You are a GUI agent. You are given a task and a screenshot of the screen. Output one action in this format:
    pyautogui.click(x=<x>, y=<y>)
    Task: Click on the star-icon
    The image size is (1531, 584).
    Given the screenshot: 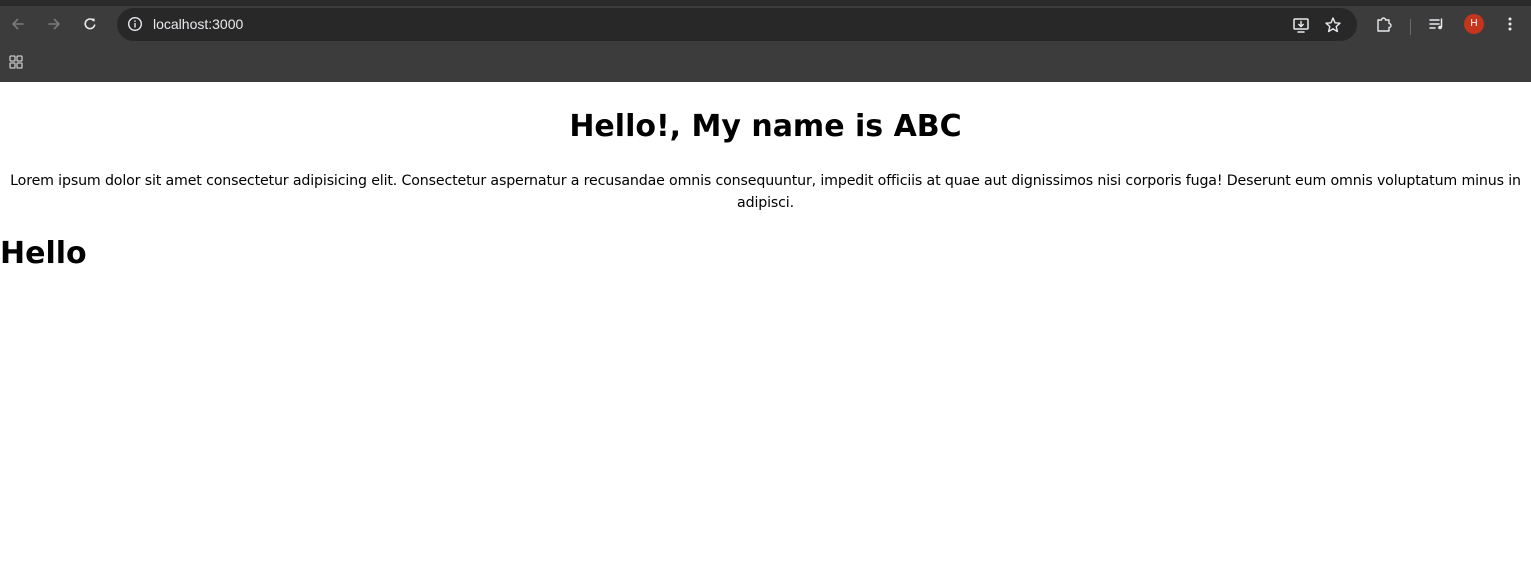 What is the action you would take?
    pyautogui.click(x=1333, y=25)
    